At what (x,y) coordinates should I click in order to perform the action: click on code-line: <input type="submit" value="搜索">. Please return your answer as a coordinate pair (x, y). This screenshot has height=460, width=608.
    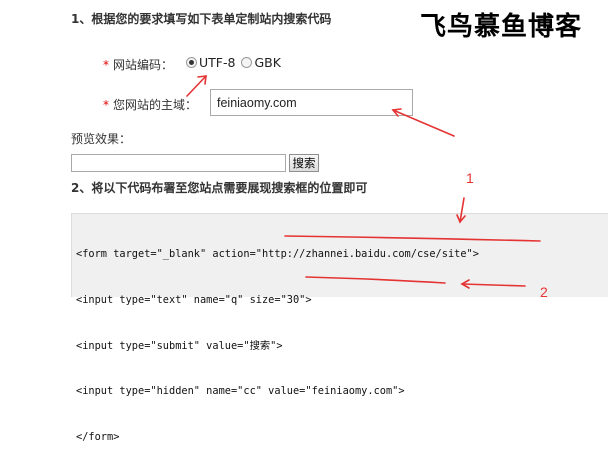
    Looking at the image, I should click on (179, 345).